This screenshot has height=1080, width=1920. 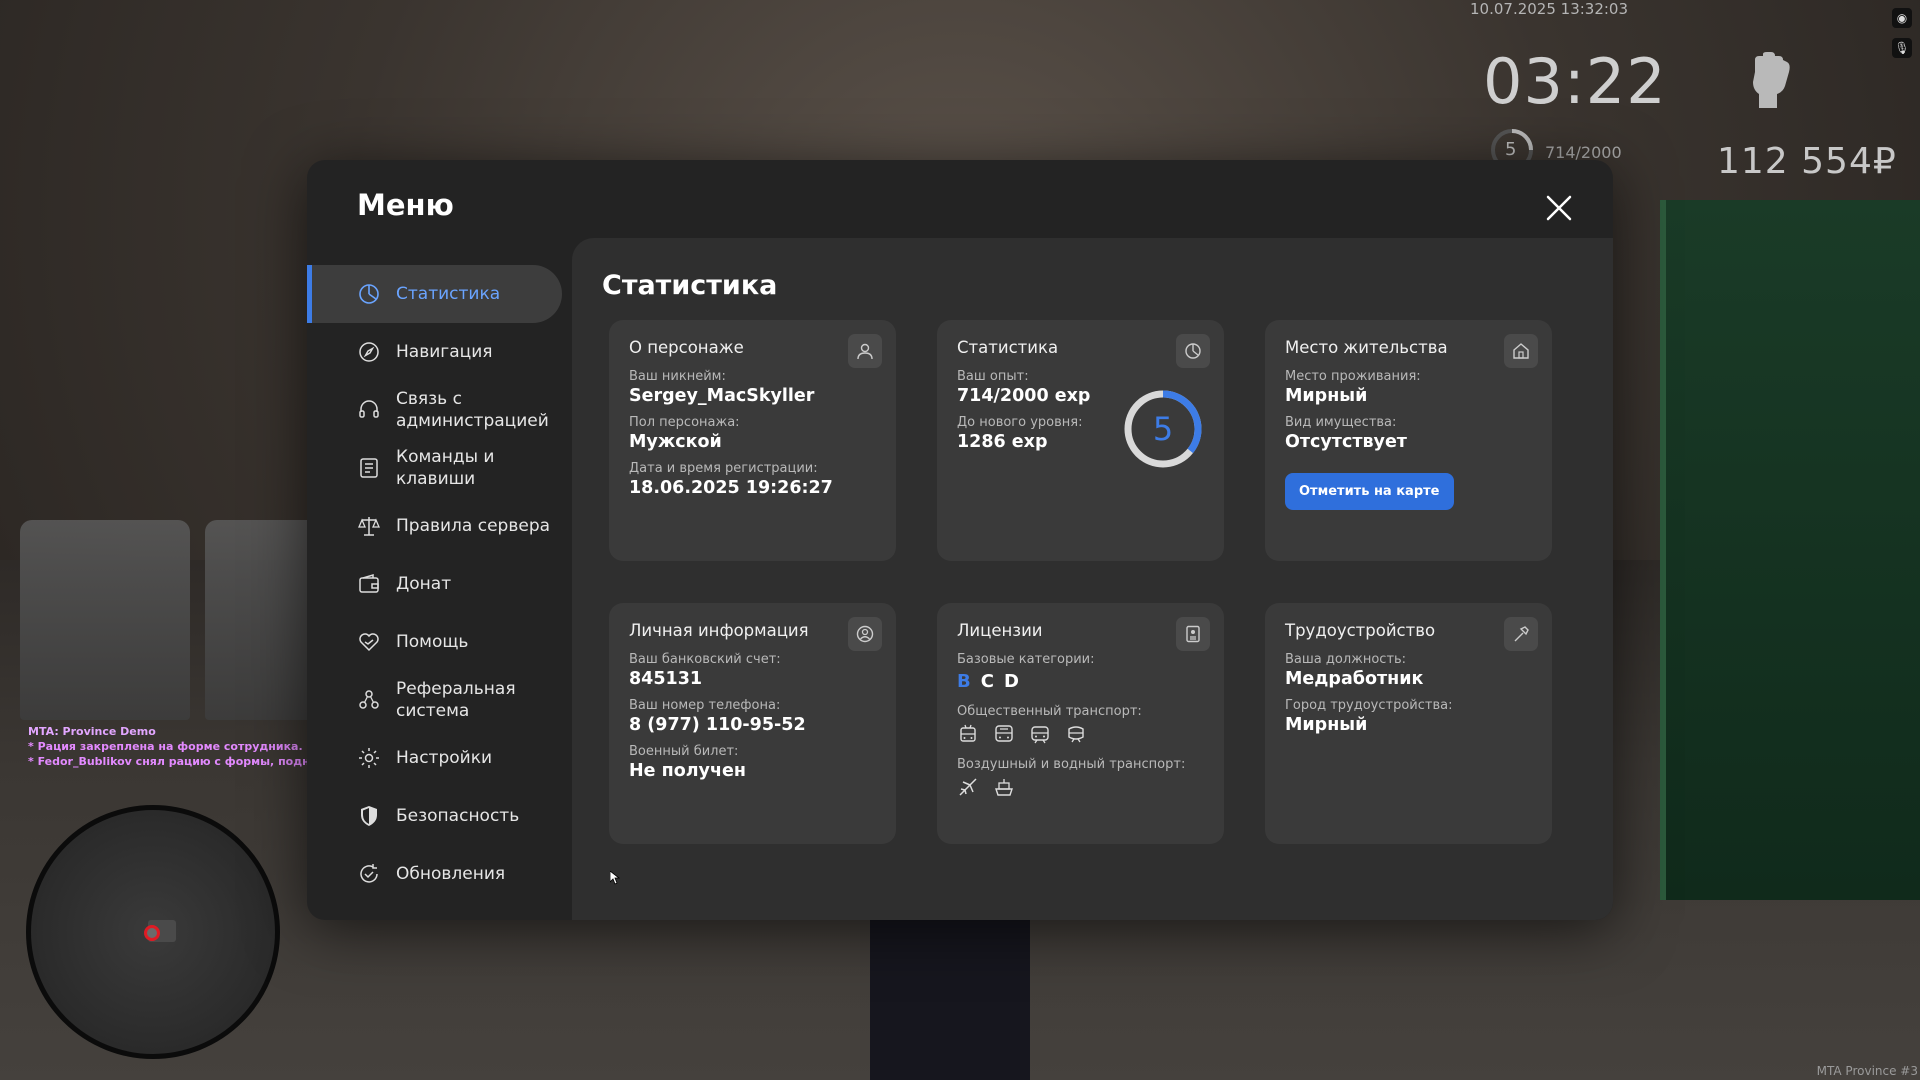 I want to click on card-title: Трудоустройство, so click(x=1360, y=630).